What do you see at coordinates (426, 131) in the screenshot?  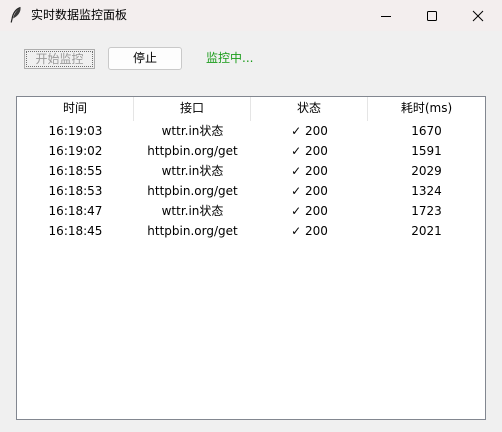 I see `cell-duration: 1670` at bounding box center [426, 131].